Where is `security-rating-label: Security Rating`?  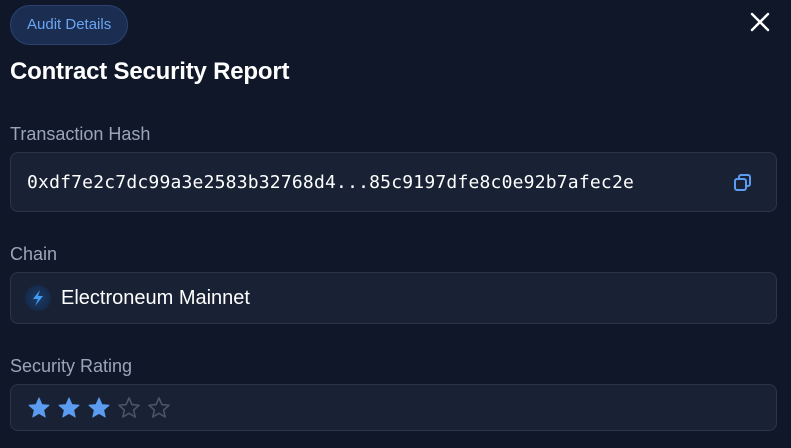
security-rating-label: Security Rating is located at coordinates (71, 366).